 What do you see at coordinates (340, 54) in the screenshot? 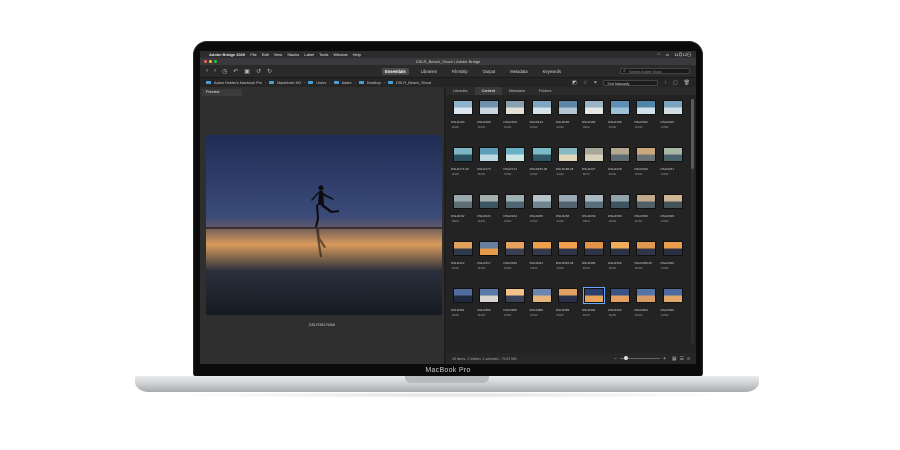
I see `menu-window: Window` at bounding box center [340, 54].